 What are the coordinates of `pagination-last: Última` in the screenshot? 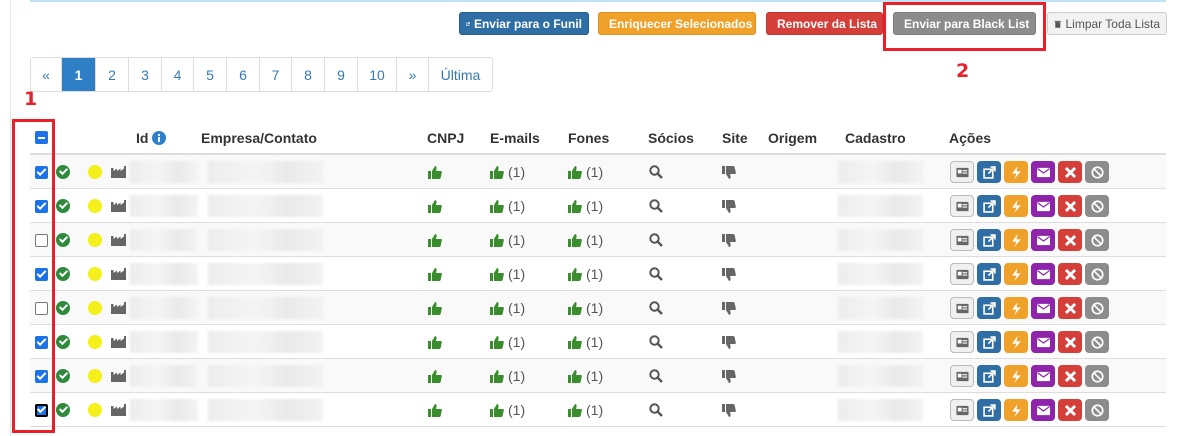 It's located at (460, 74).